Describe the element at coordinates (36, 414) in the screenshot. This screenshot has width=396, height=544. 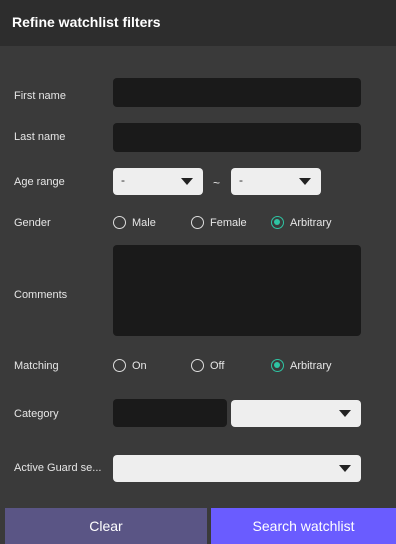
I see `category-label: Category` at that location.